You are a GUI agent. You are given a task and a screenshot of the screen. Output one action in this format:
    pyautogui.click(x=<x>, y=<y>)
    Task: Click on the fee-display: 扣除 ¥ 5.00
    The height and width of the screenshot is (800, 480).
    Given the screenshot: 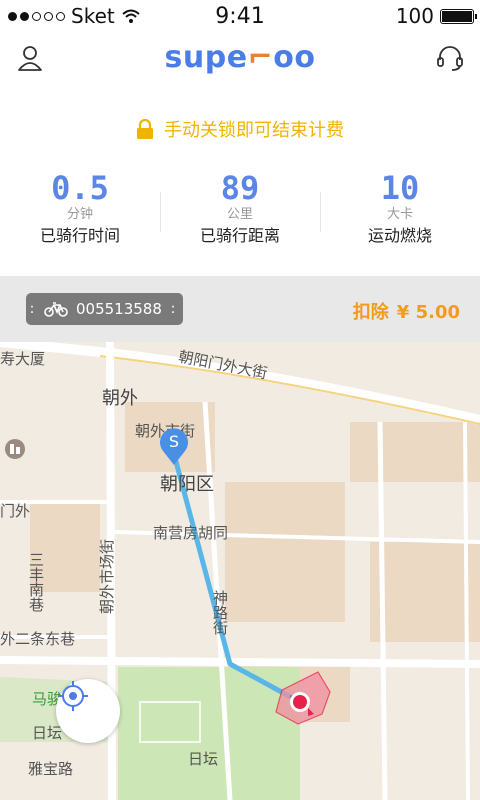 What is the action you would take?
    pyautogui.click(x=406, y=311)
    